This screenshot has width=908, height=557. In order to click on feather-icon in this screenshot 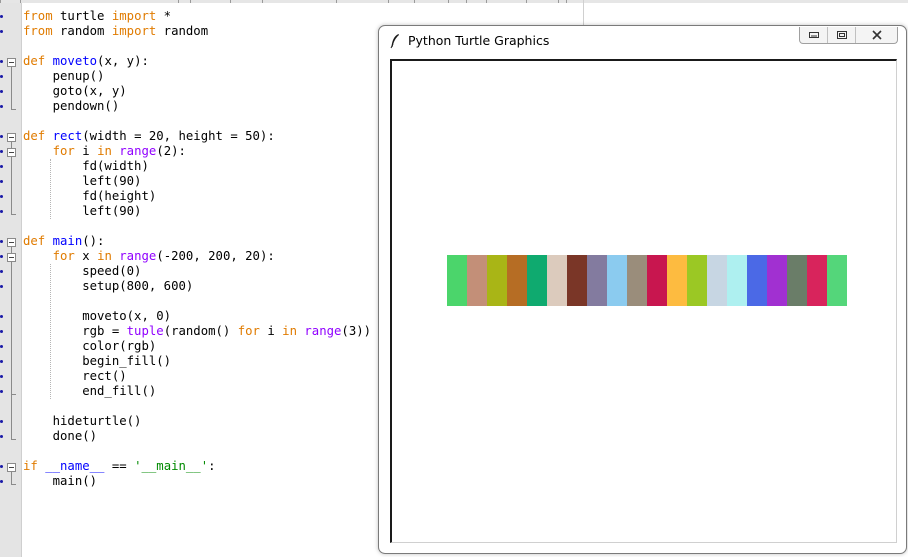, I will do `click(394, 41)`.